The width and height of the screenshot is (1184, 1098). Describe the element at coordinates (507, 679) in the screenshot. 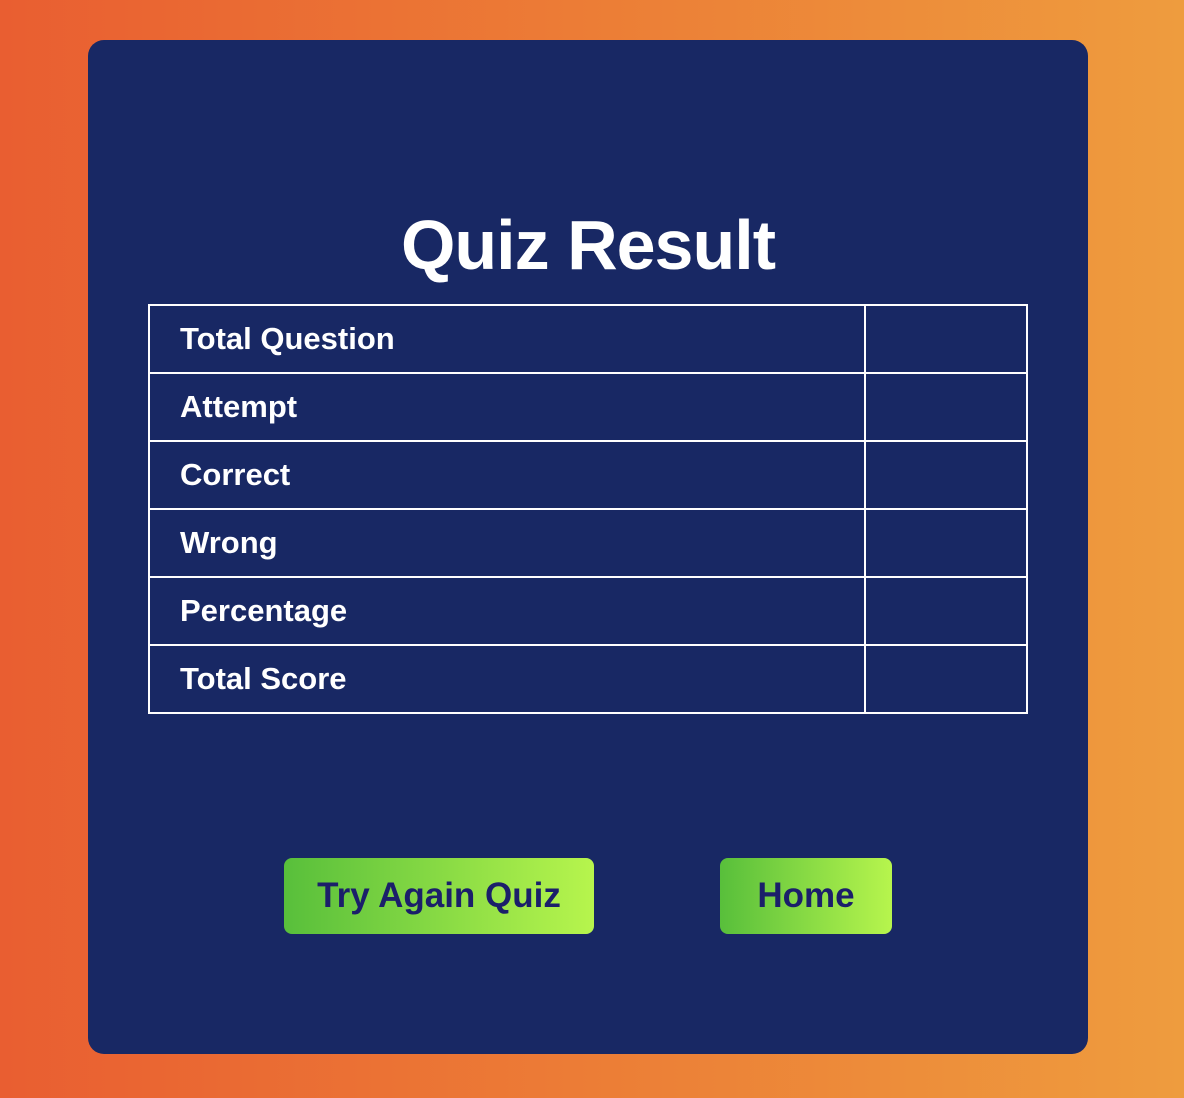

I see `row-label: Total Score` at that location.